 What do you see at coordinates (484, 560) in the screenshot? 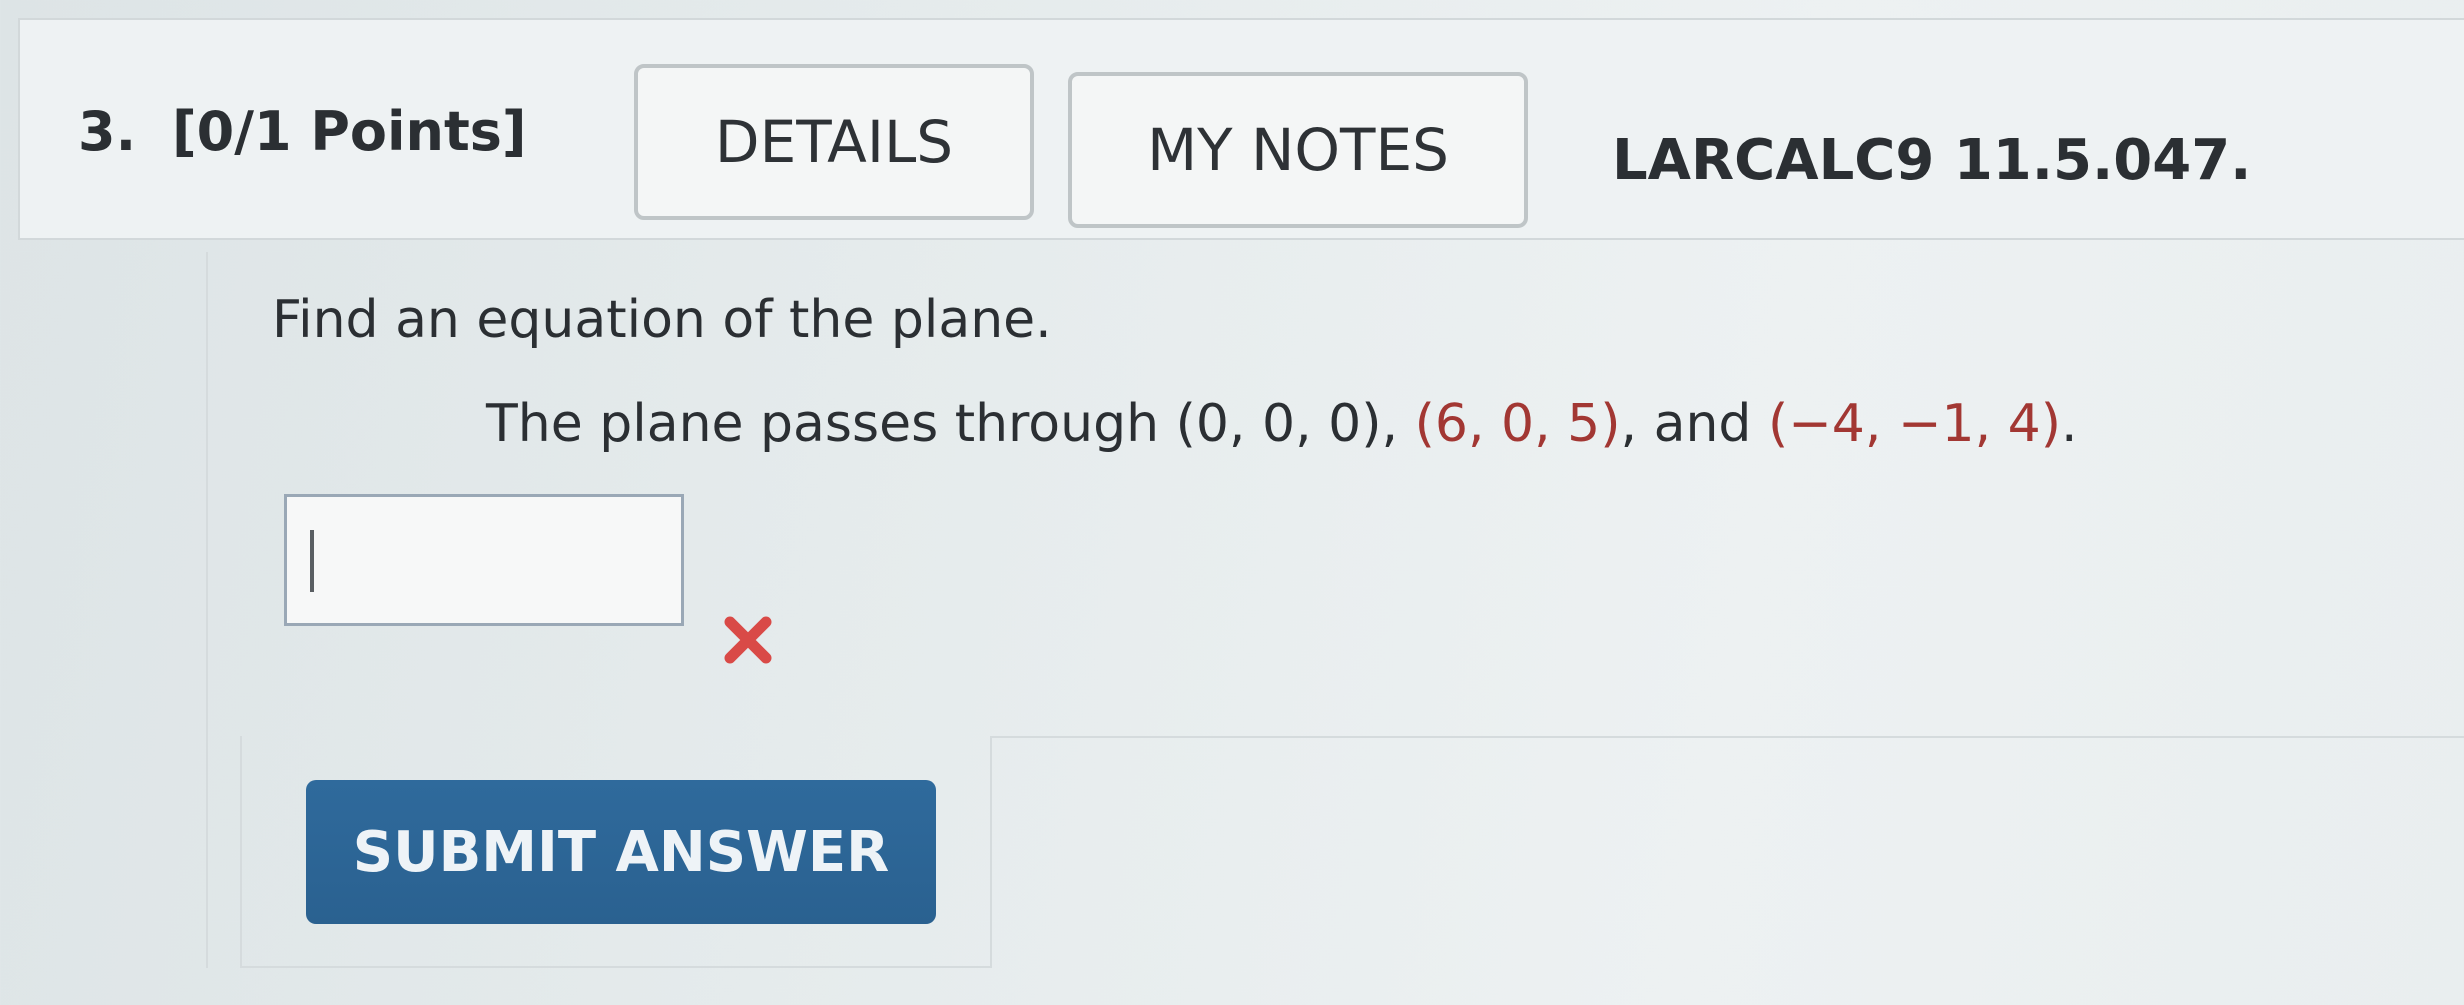
I see `answer-input` at bounding box center [484, 560].